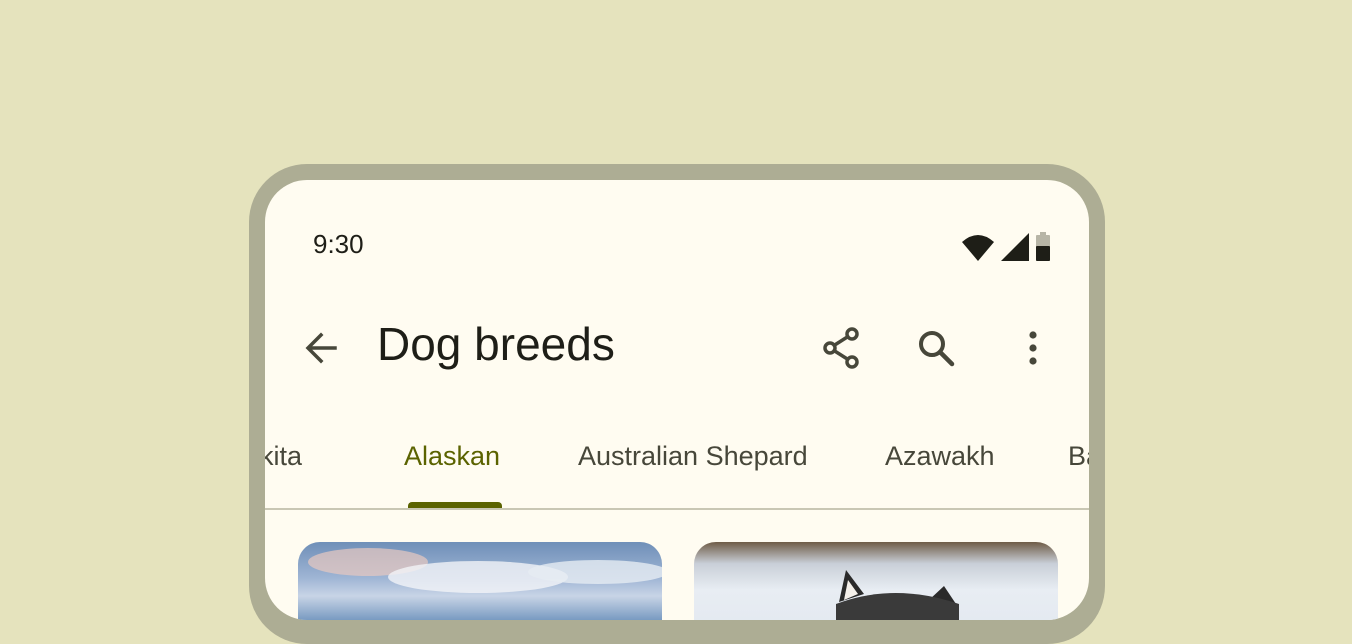  I want to click on back-button, so click(321, 348).